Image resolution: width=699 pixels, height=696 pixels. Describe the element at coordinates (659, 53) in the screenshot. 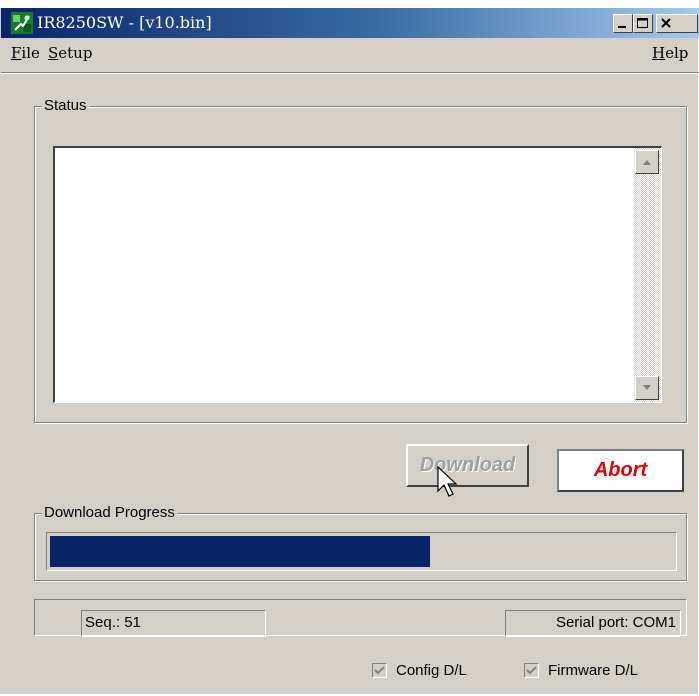

I see `menu-help-mnemonic: H` at that location.